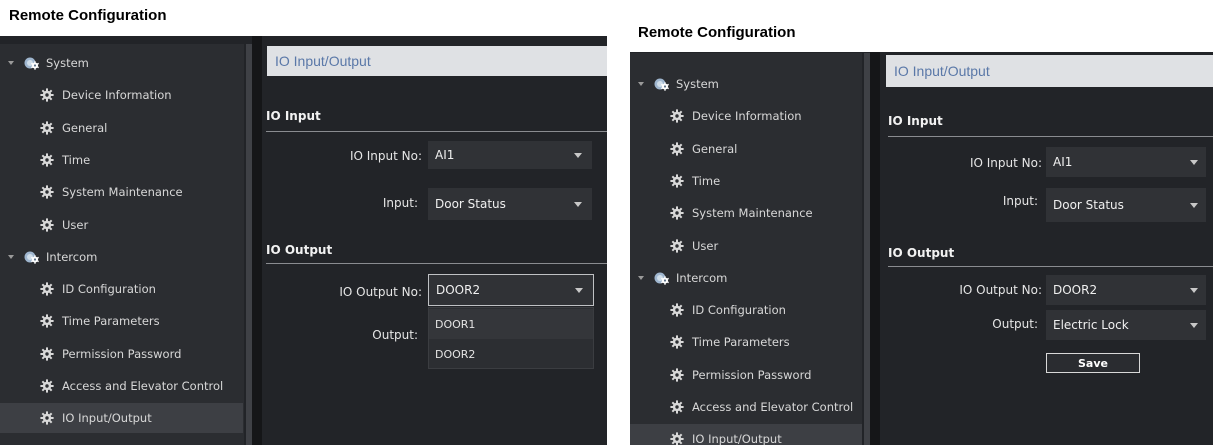 This screenshot has width=1213, height=445. I want to click on io-output-no-label: IO Output No:, so click(380, 292).